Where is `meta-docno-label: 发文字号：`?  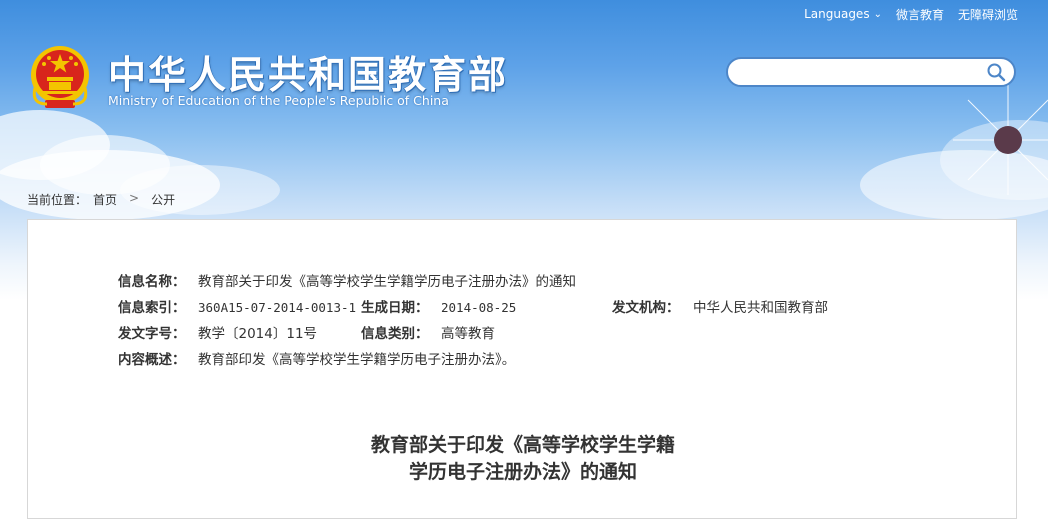 meta-docno-label: 发文字号： is located at coordinates (152, 334).